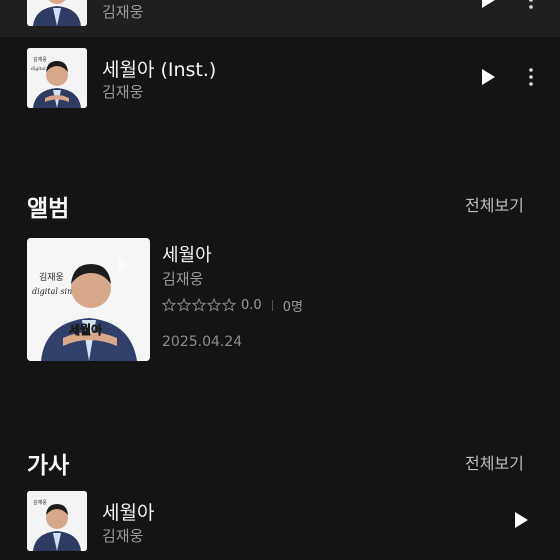 This screenshot has width=560, height=560. Describe the element at coordinates (280, 18) in the screenshot. I see `top-track-row: 김재웅` at that location.